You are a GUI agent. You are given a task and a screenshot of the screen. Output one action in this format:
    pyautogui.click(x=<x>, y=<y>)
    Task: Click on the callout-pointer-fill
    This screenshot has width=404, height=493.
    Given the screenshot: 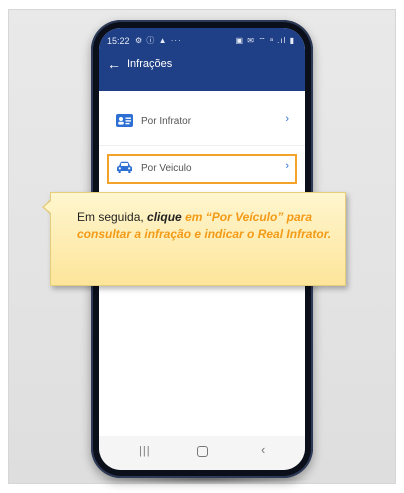 What is the action you would take?
    pyautogui.click(x=48, y=207)
    